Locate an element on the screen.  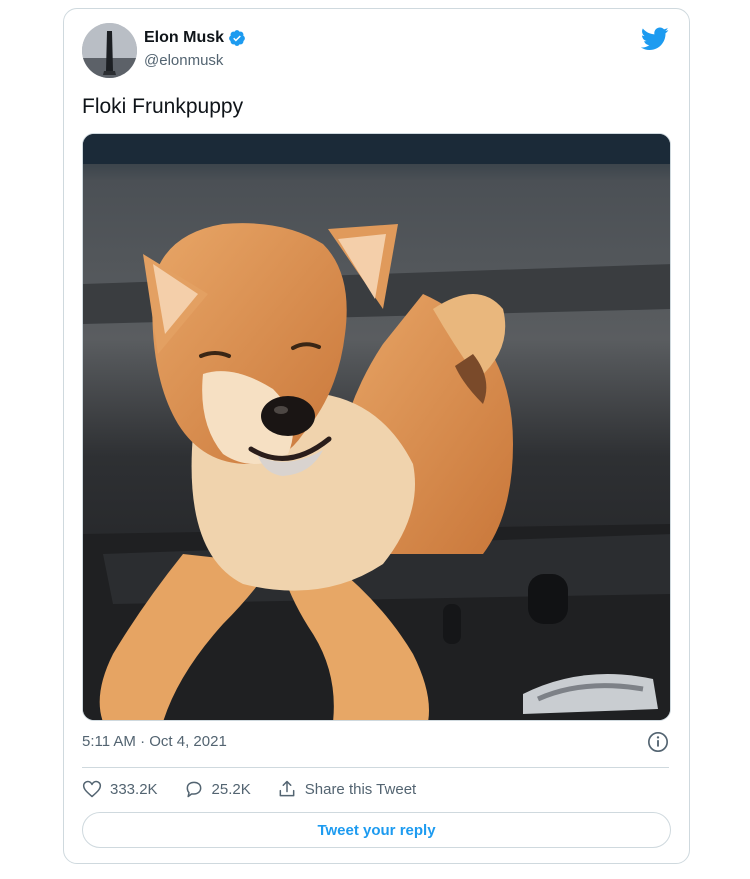
share-icon is located at coordinates (287, 788).